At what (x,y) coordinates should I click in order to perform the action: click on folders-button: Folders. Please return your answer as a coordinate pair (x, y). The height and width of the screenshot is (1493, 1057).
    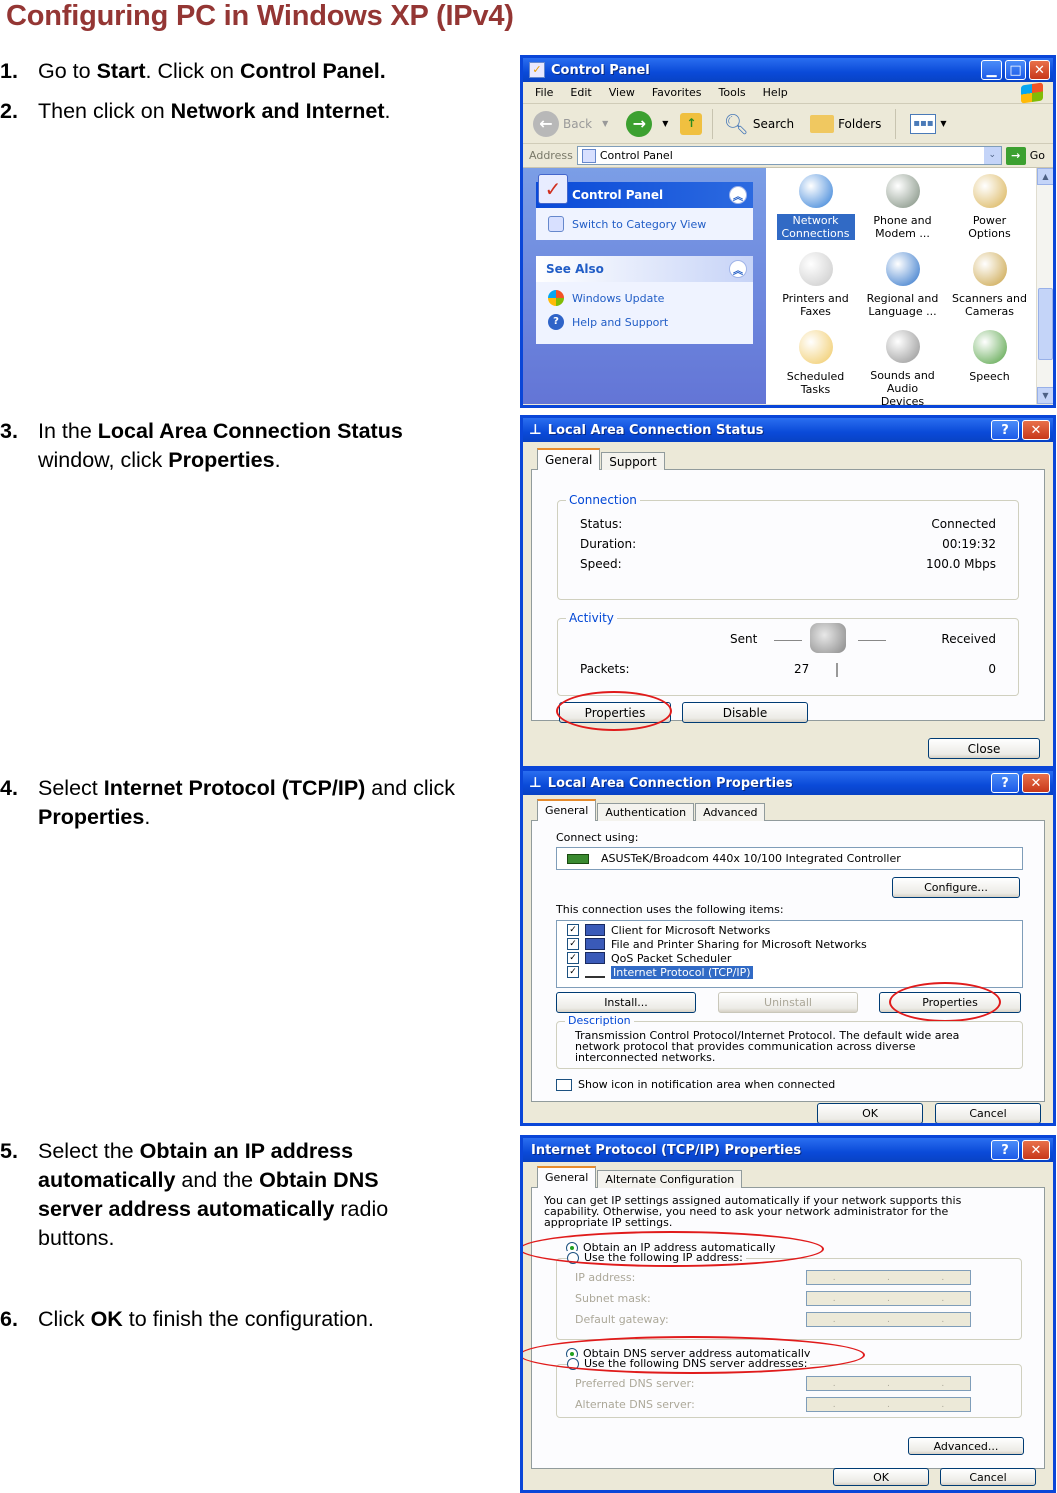
    Looking at the image, I should click on (845, 123).